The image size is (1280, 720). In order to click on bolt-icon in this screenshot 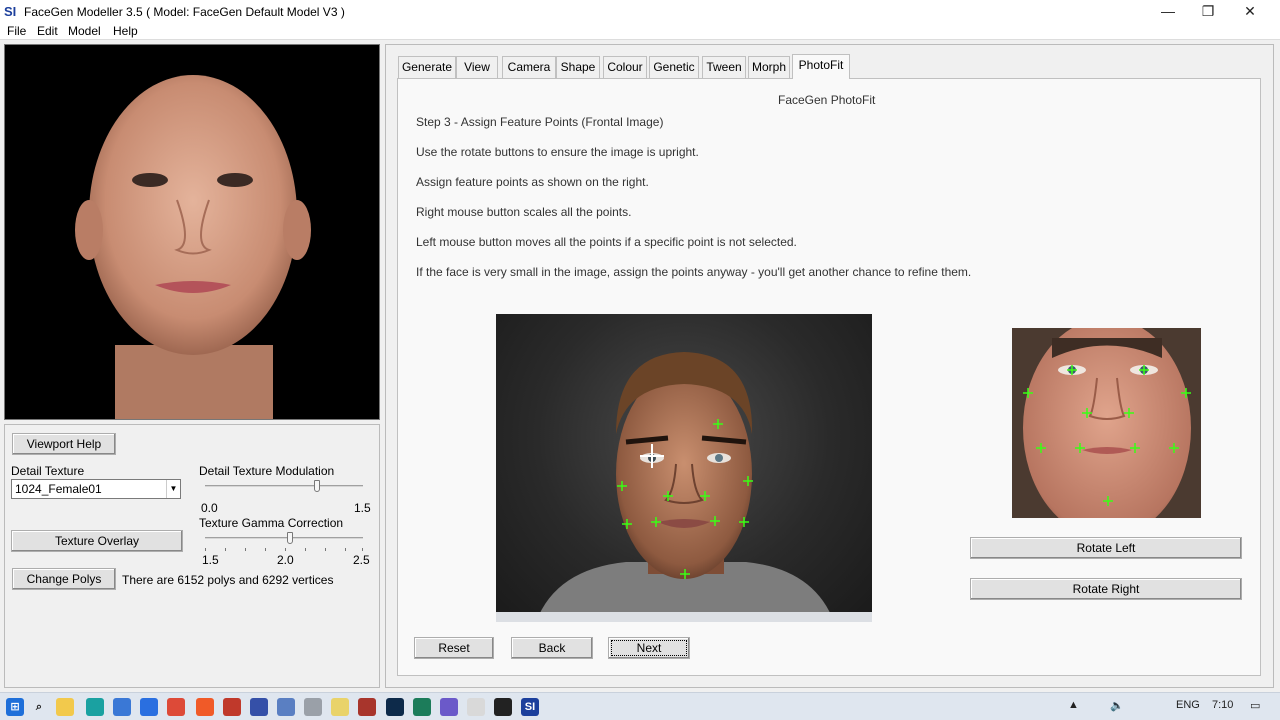, I will do `click(149, 707)`.